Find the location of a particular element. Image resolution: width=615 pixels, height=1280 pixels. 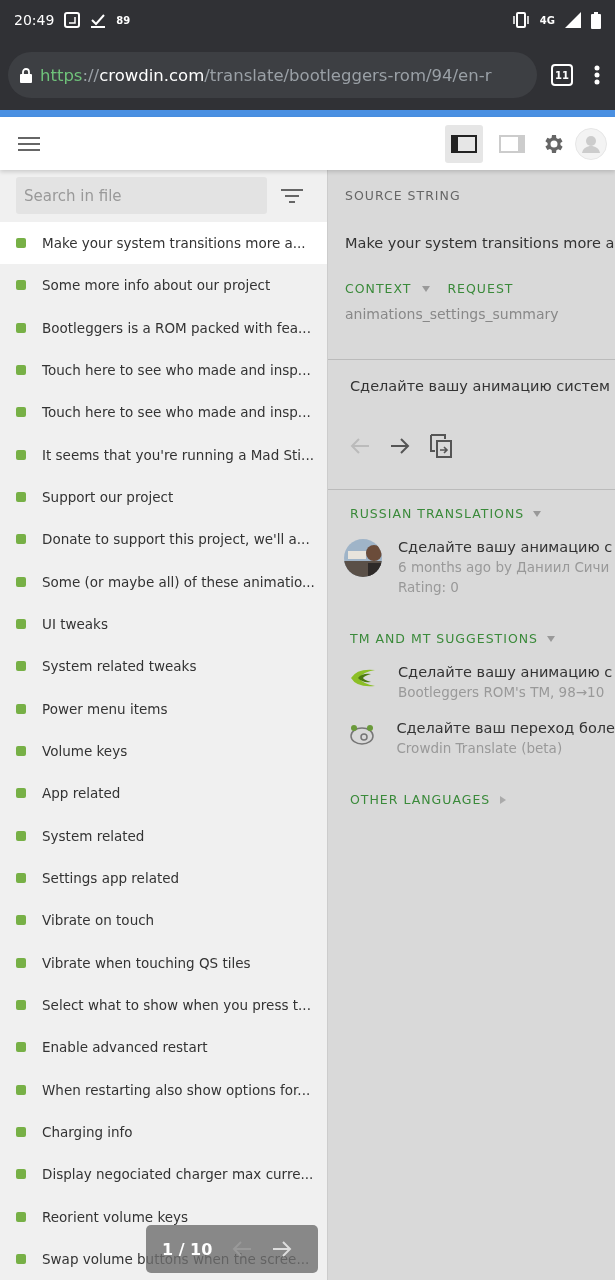

section-heading: SOURCE STRING is located at coordinates (403, 195).